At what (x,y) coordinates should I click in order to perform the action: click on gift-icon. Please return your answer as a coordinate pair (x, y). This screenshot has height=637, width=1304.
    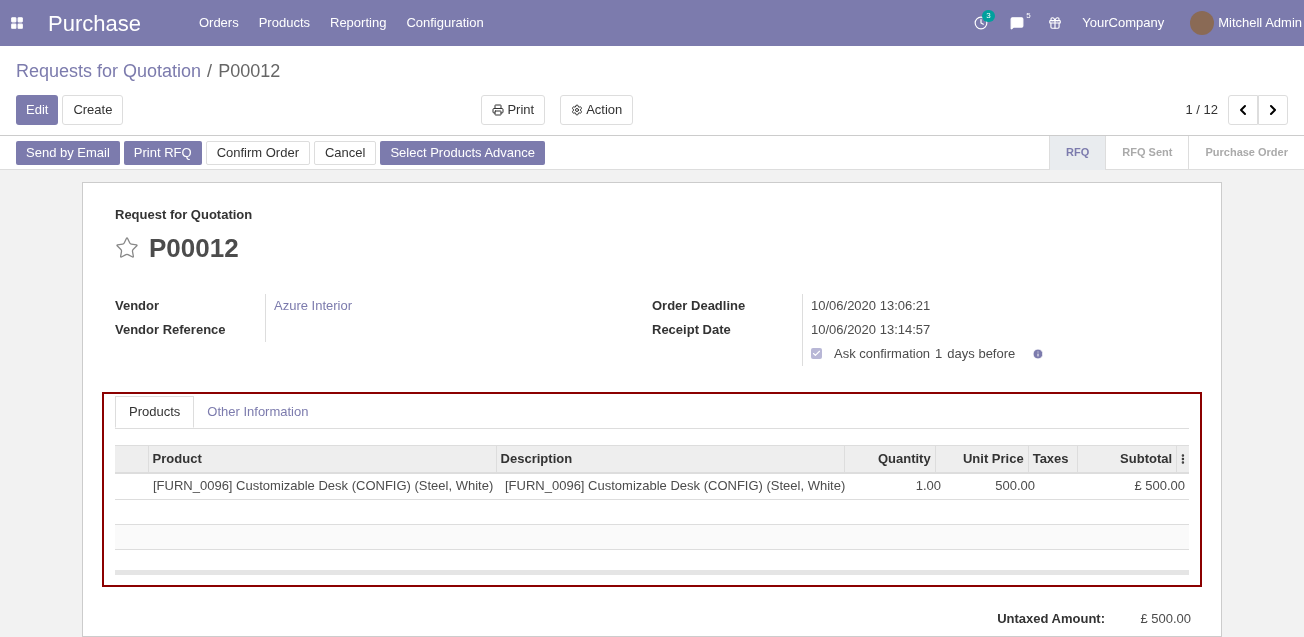
    Looking at the image, I should click on (1055, 23).